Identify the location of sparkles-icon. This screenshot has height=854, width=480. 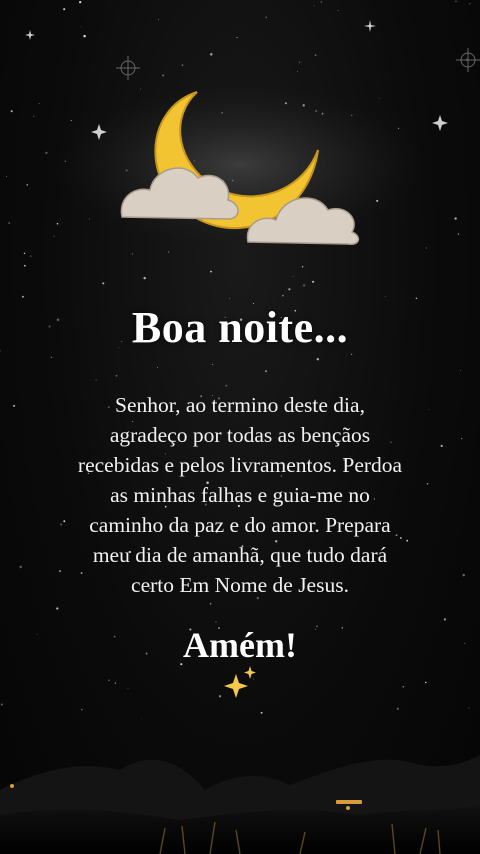
(240, 682).